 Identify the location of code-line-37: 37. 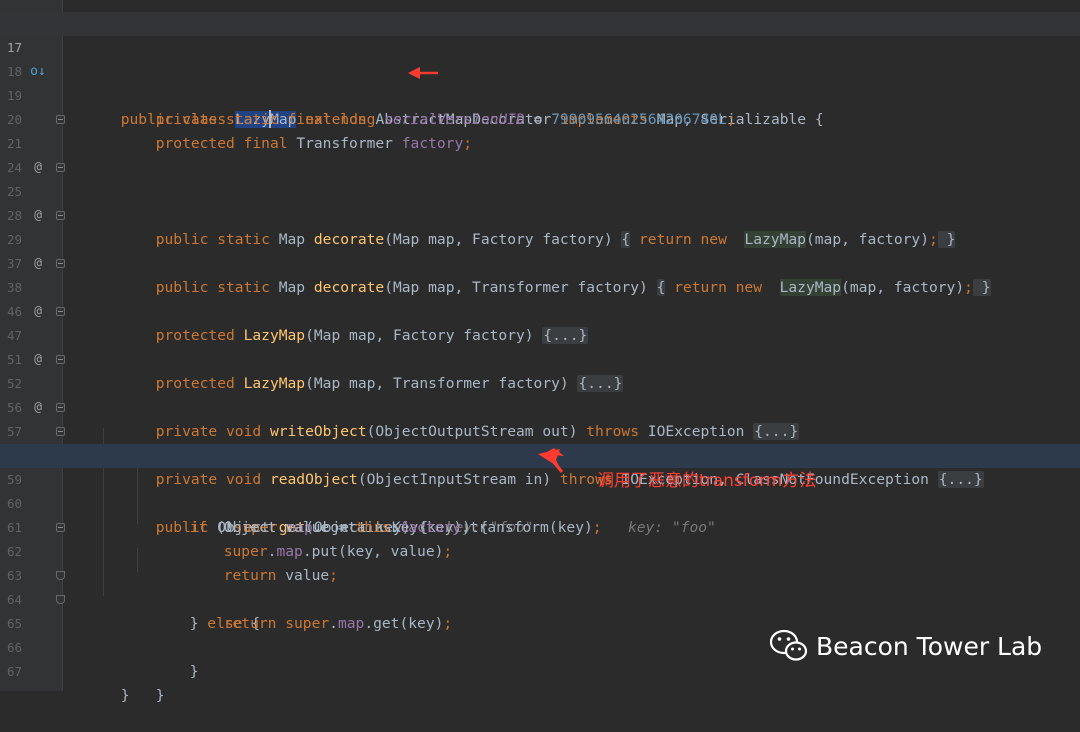
(540, 249).